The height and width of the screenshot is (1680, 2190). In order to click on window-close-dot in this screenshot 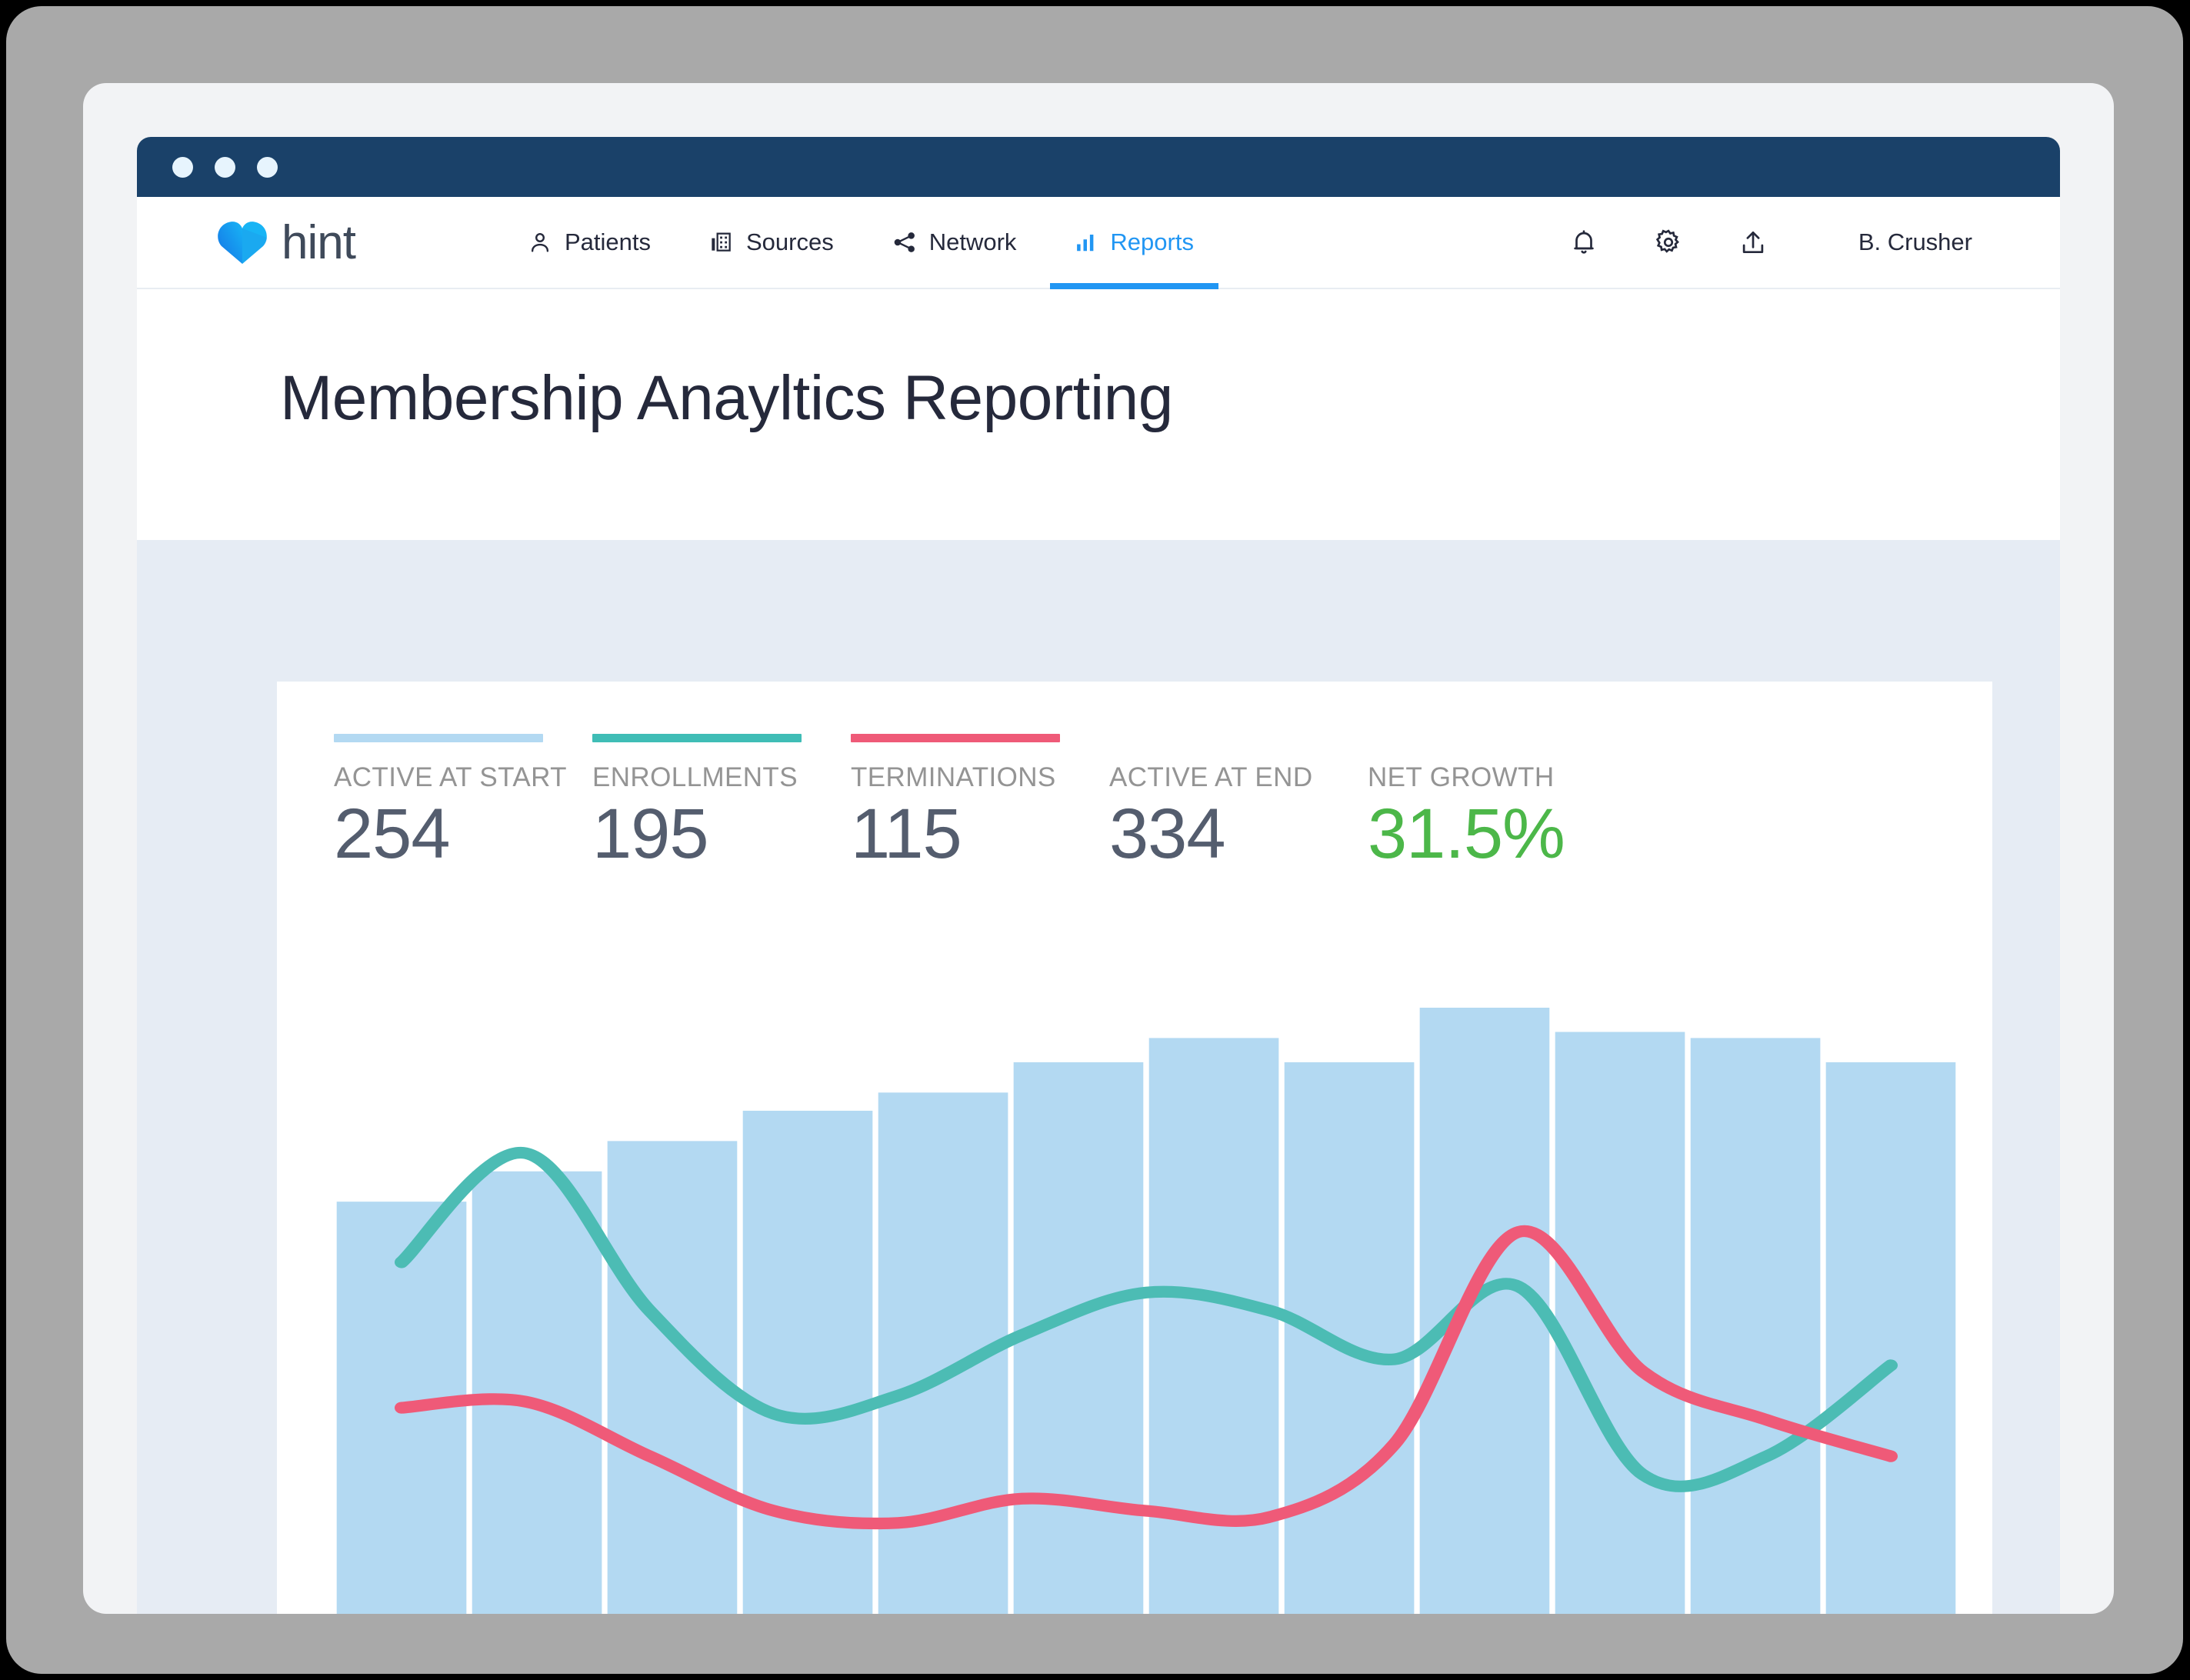, I will do `click(182, 167)`.